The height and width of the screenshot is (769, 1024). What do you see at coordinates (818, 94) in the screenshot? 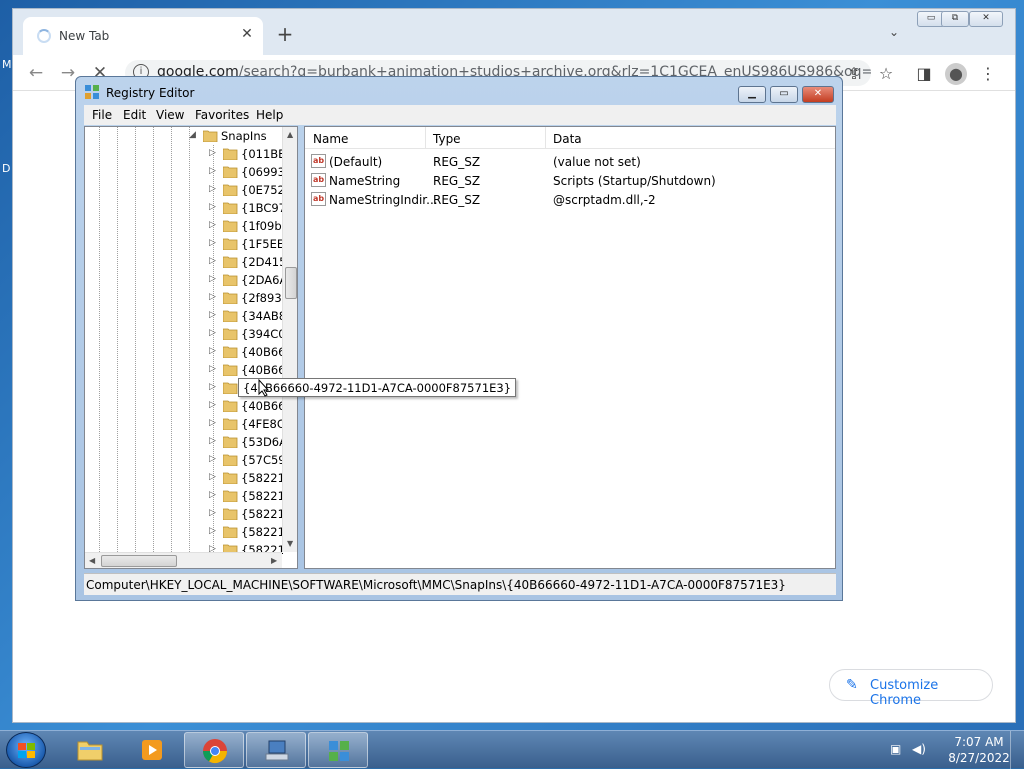
I see `regedit-close-button: ✕` at bounding box center [818, 94].